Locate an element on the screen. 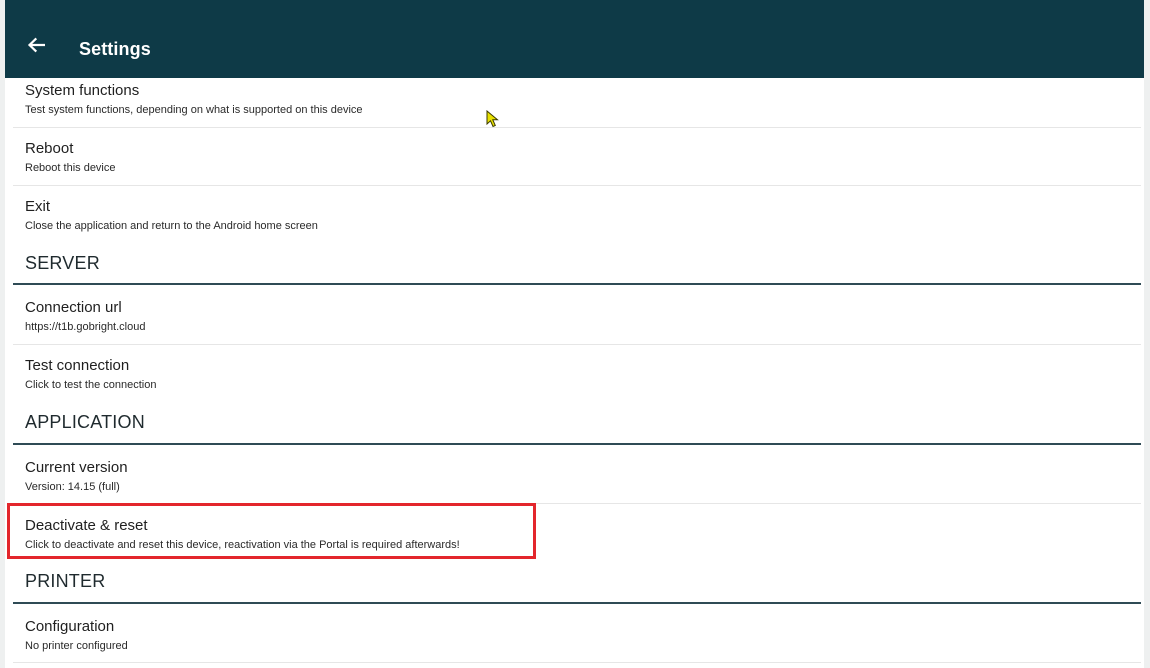 The height and width of the screenshot is (668, 1150). settings-item-reboot: Reboot Reboot this device is located at coordinates (574, 156).